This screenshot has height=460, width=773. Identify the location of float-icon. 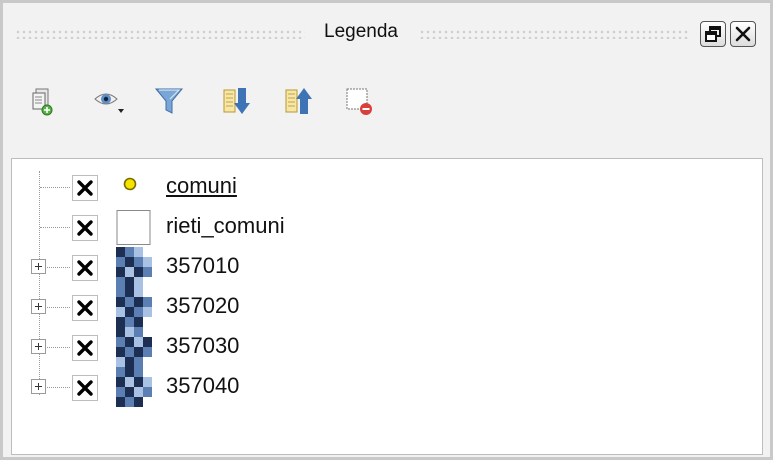
(713, 34).